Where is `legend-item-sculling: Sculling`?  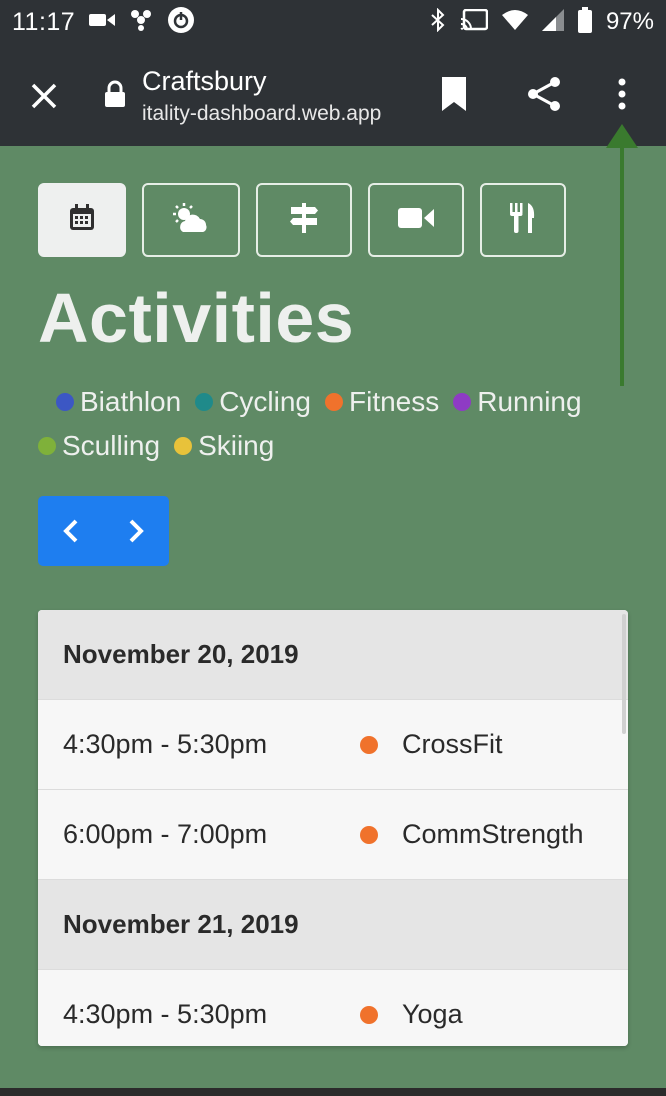 legend-item-sculling: Sculling is located at coordinates (99, 446).